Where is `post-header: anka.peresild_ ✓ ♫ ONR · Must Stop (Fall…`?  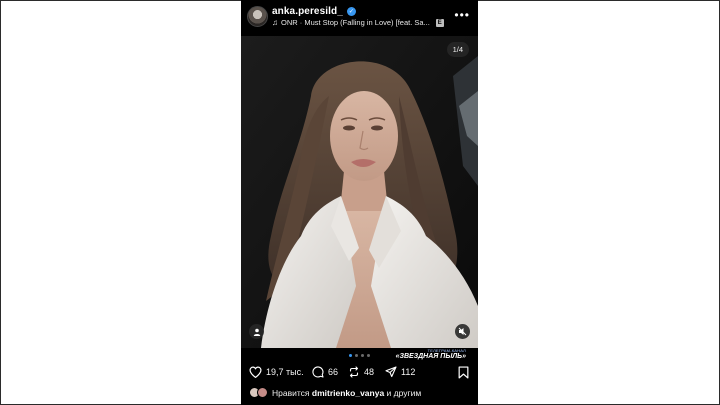 post-header: anka.peresild_ ✓ ♫ ONR · Must Stop (Fall… is located at coordinates (359, 18).